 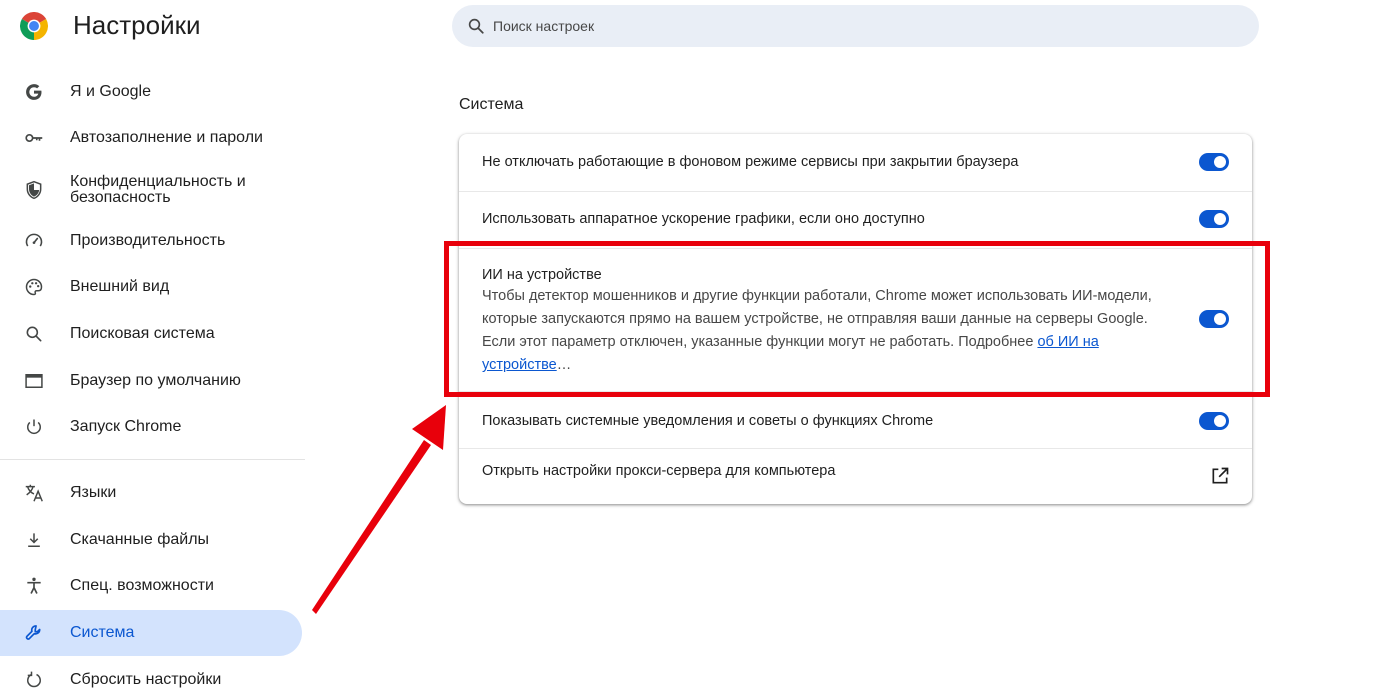 I want to click on sidebar-item-accessibility: Спец. возможности, so click(x=151, y=586).